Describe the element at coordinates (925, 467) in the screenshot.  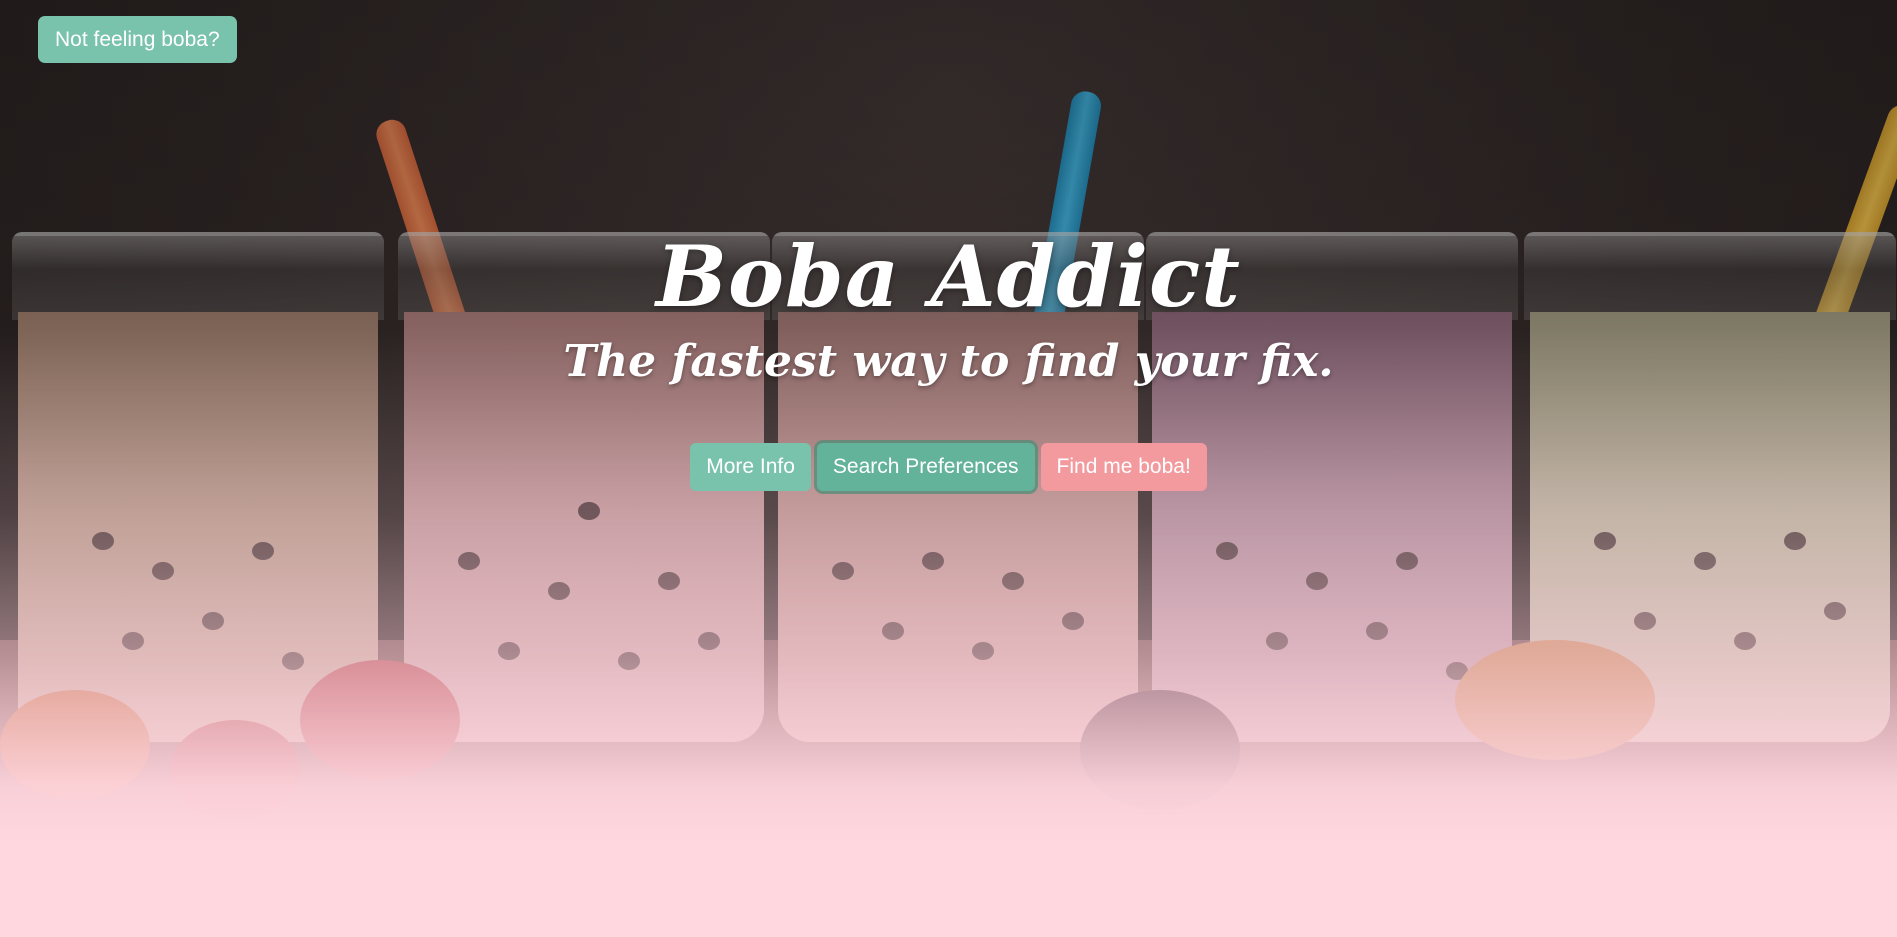
I see `search-preferences-button: Search Preferences` at that location.